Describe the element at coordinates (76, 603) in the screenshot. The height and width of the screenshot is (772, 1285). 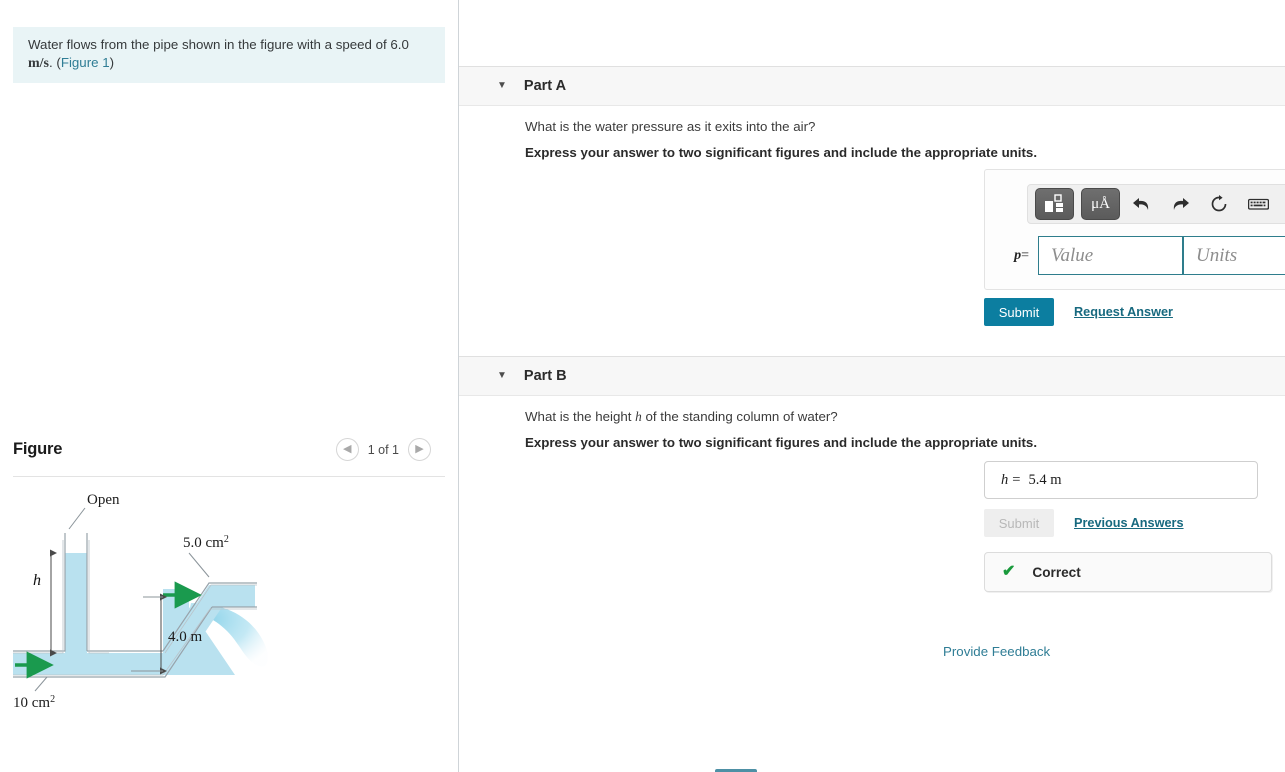
I see `column-water-fill` at that location.